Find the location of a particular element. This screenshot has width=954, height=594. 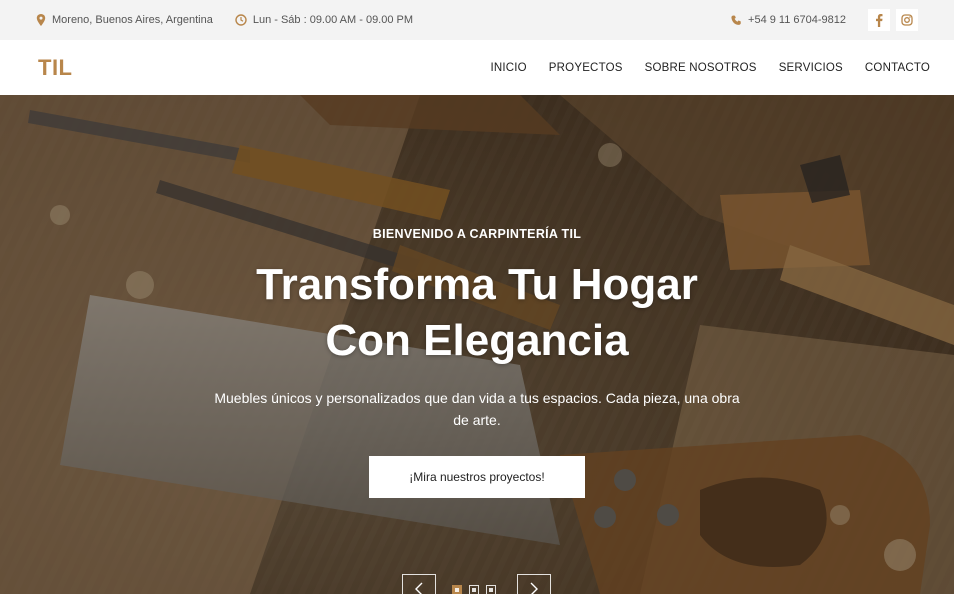

instagram-icon is located at coordinates (907, 20).